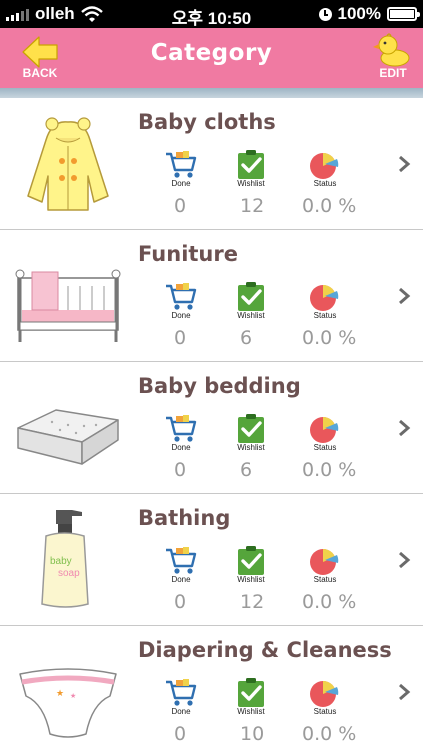  I want to click on category-title: Diapering & Cleaness, so click(265, 650).